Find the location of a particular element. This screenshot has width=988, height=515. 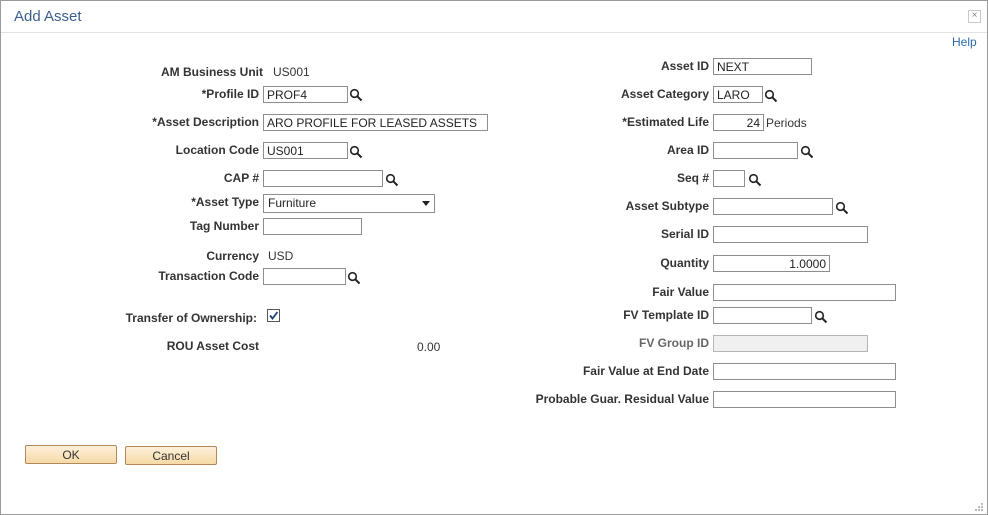

dialog-title: Add Asset is located at coordinates (48, 16).